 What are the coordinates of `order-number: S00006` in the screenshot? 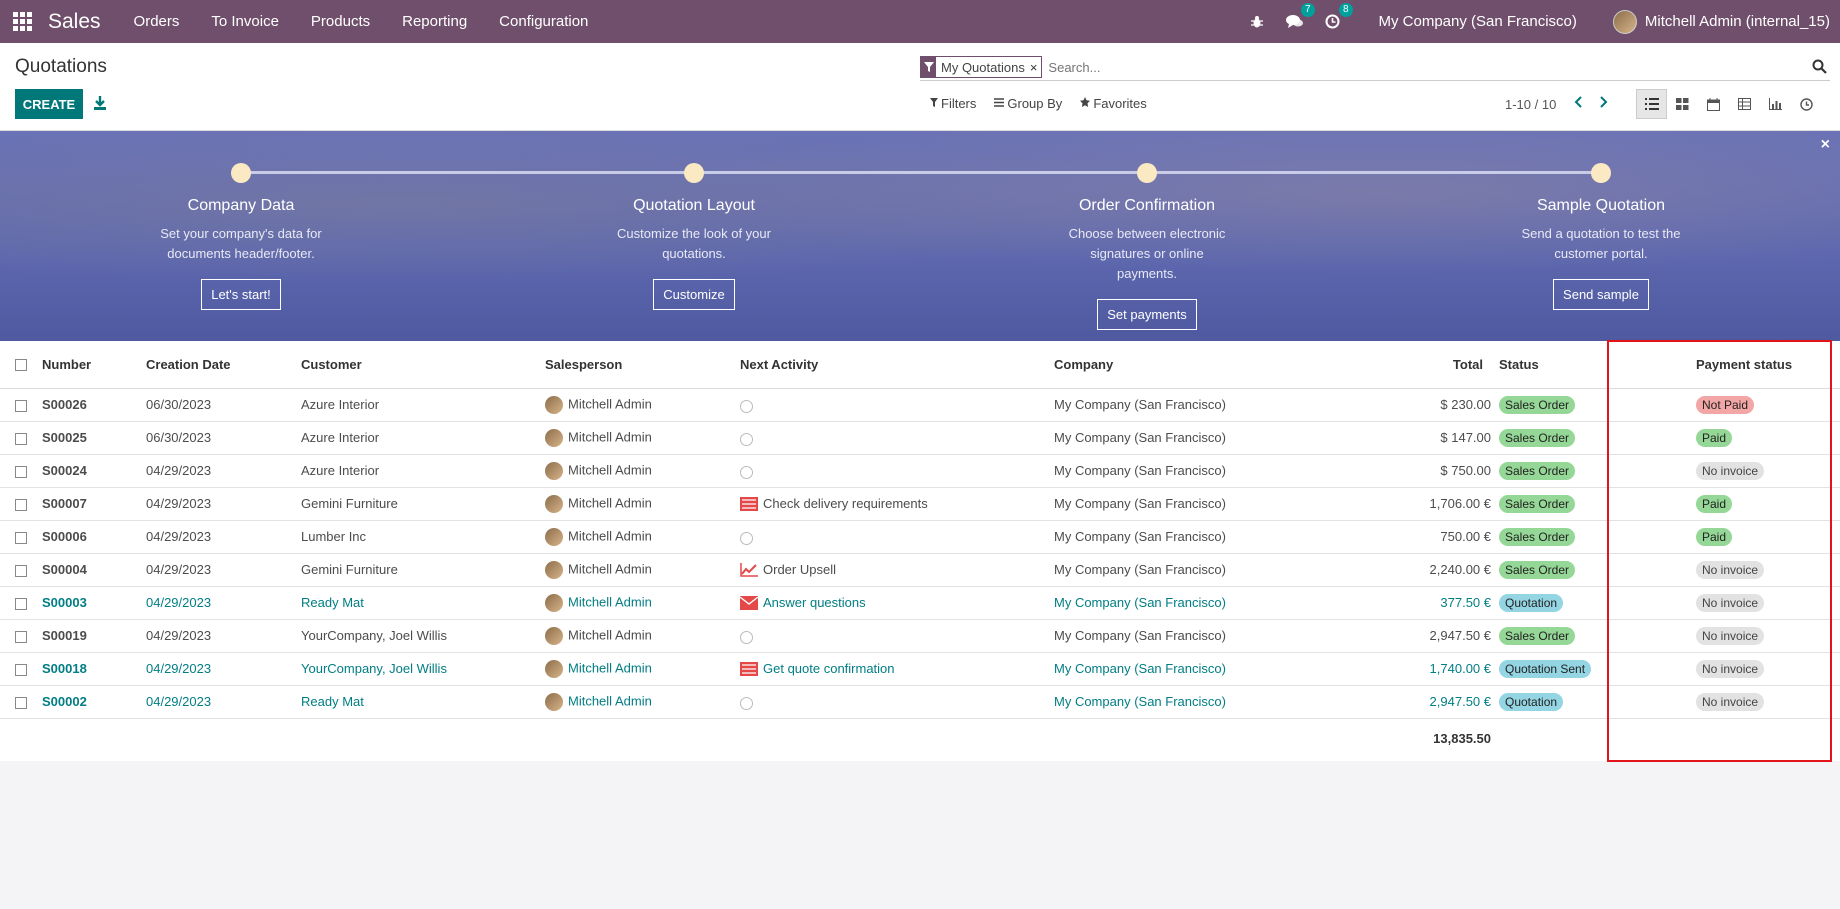 It's located at (94, 537).